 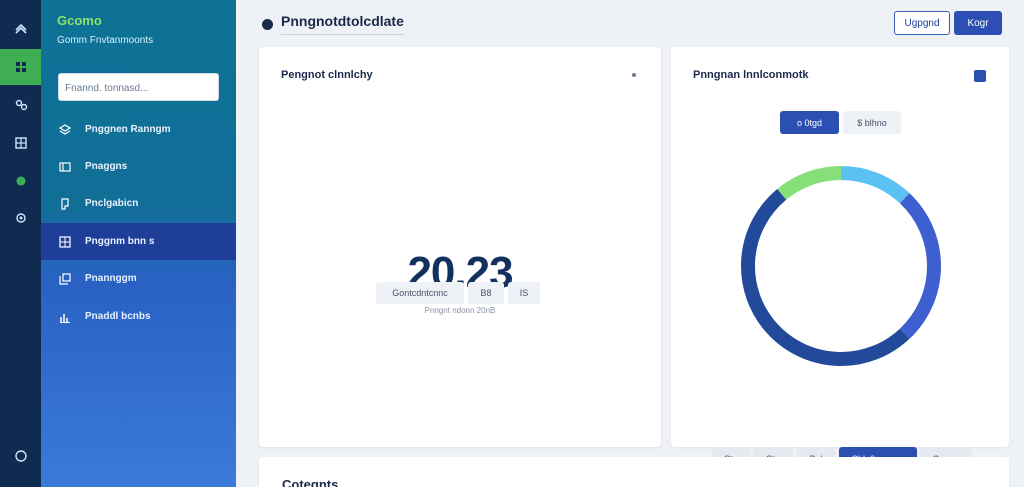 I want to click on icon-rail, so click(x=20, y=243).